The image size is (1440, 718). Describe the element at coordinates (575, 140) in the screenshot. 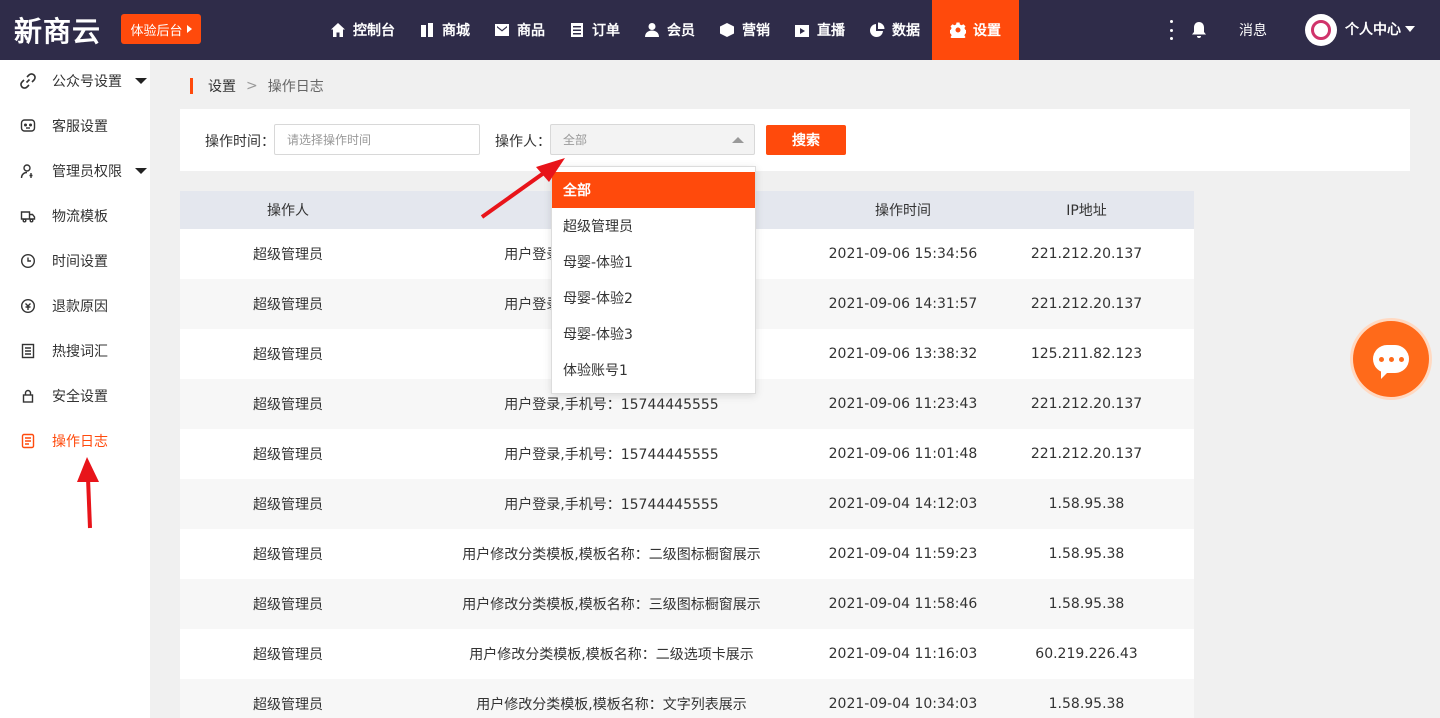

I see `operator-select-value: 全部` at that location.